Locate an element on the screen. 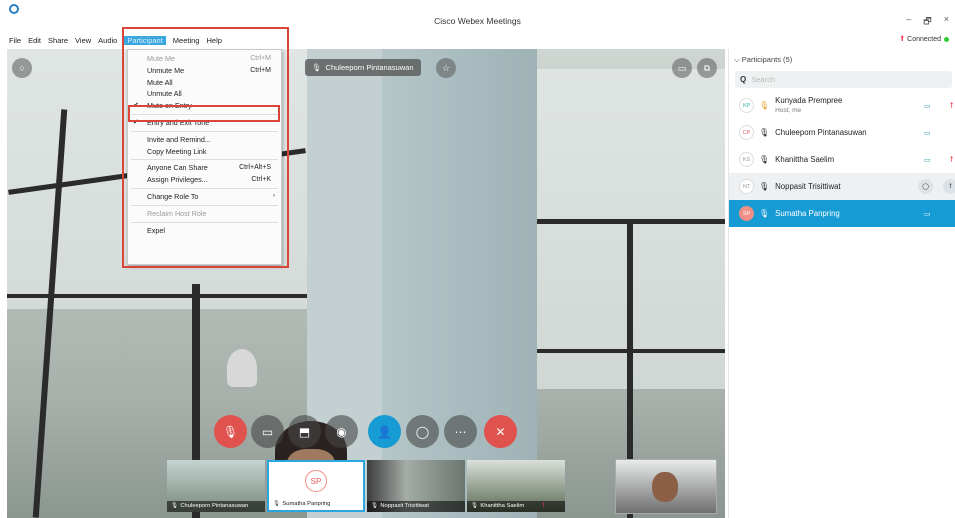  self-face is located at coordinates (665, 487).